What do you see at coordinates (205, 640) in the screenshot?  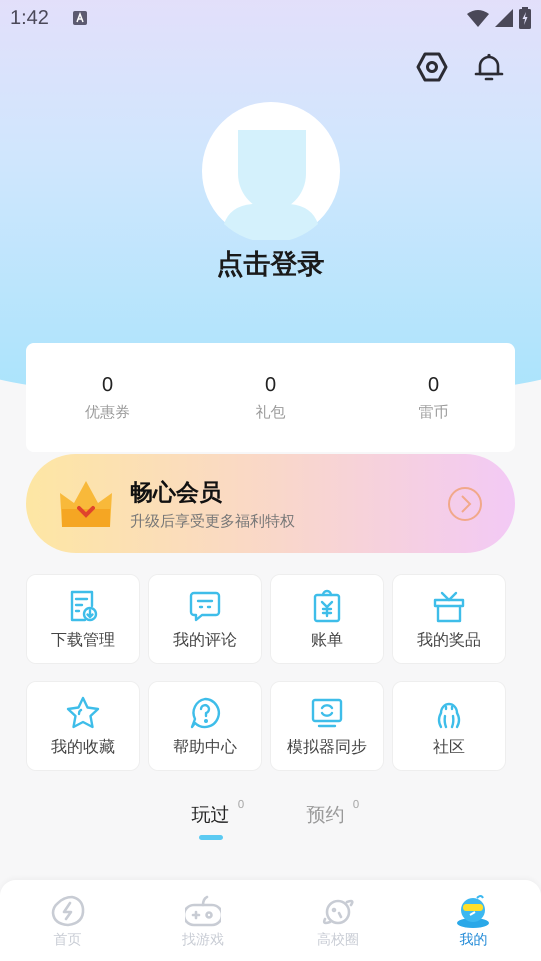 I see `shortcut-label: 我的评论` at bounding box center [205, 640].